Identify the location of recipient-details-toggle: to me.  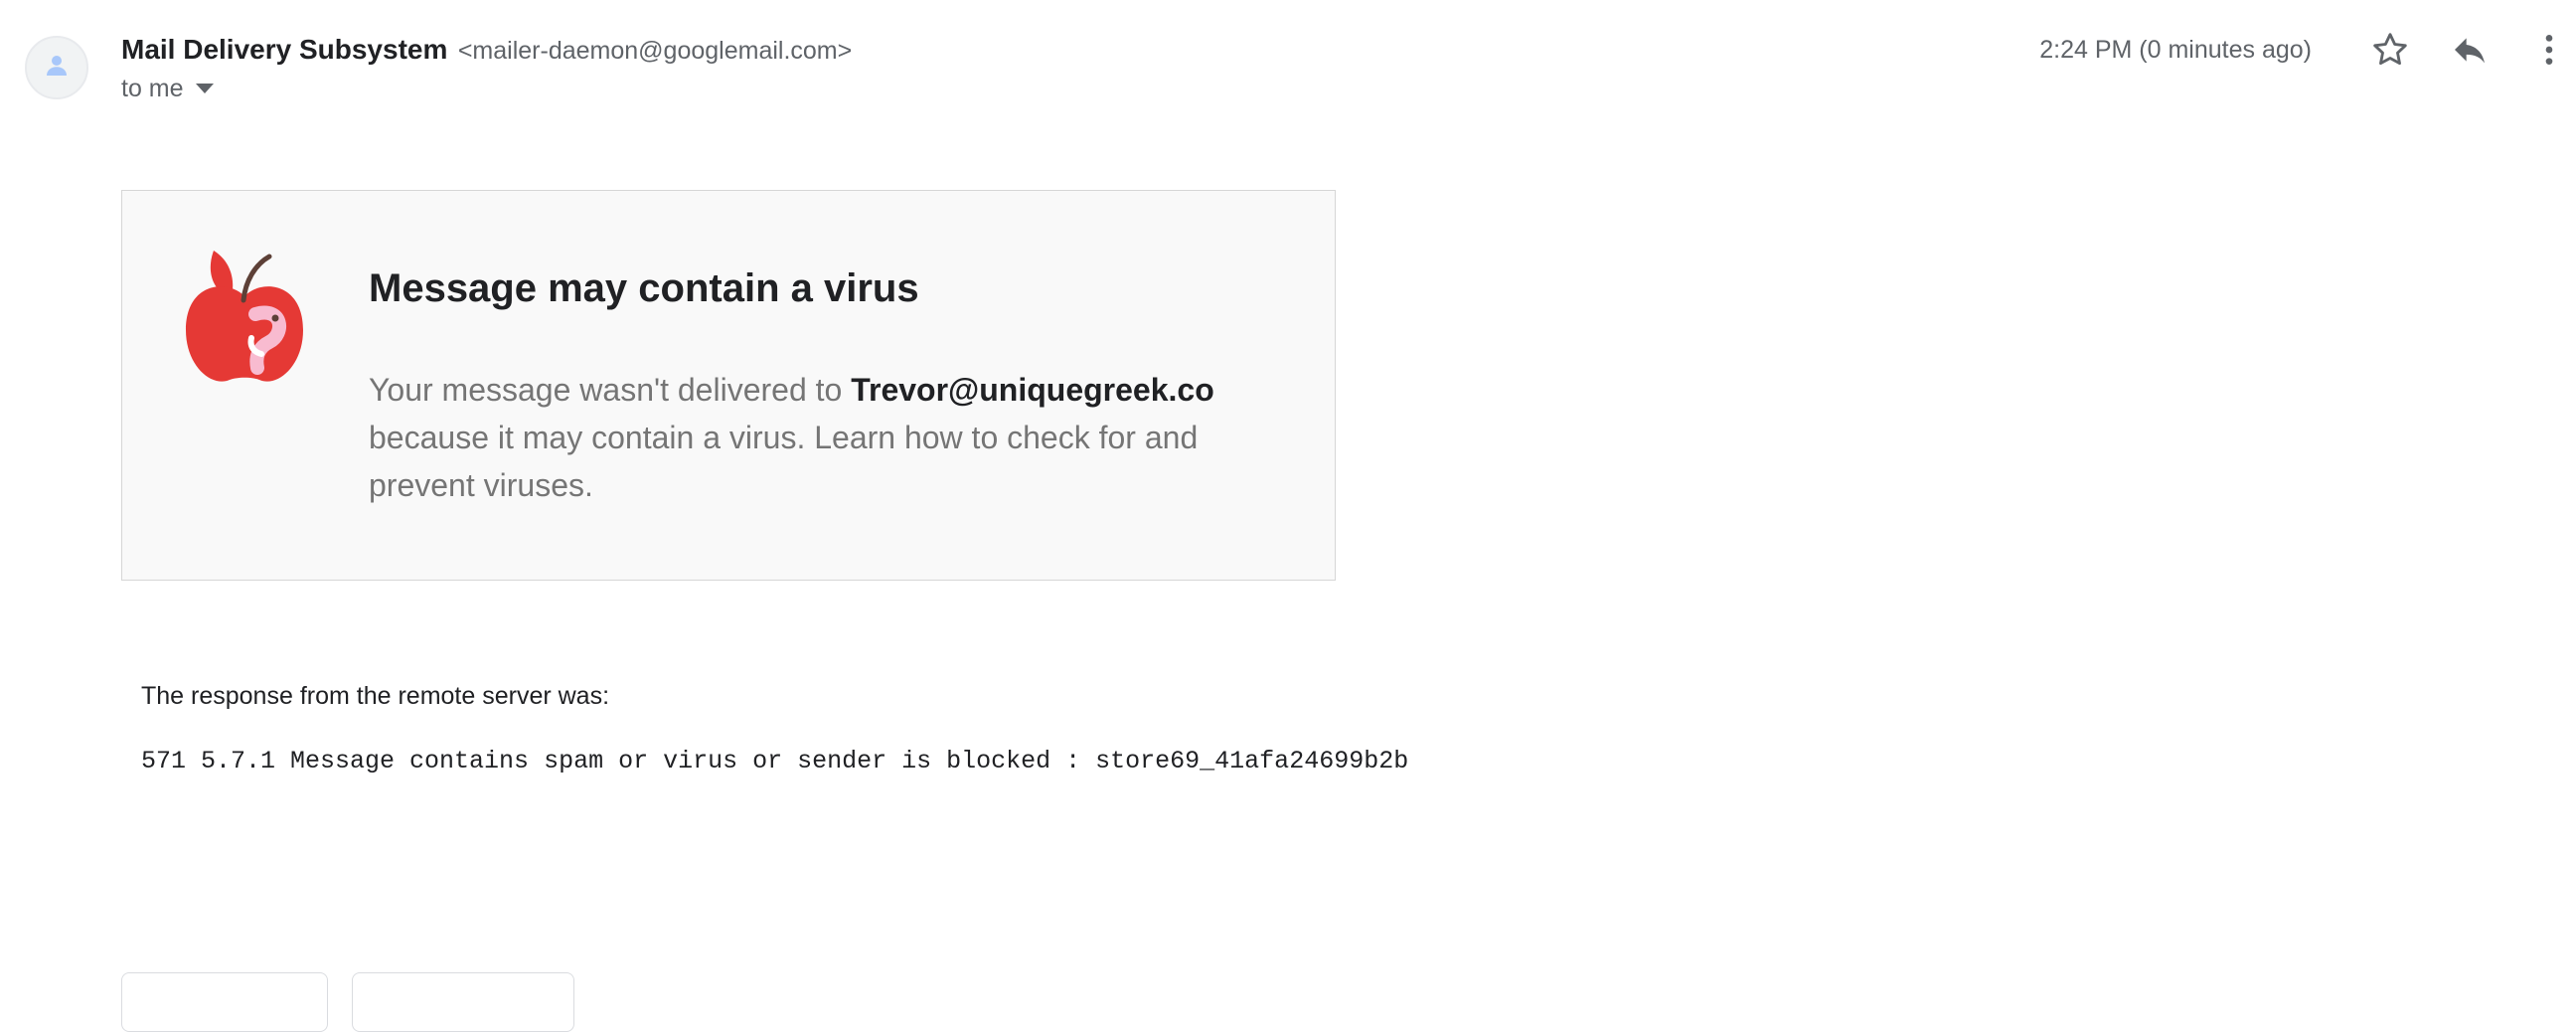
(167, 88).